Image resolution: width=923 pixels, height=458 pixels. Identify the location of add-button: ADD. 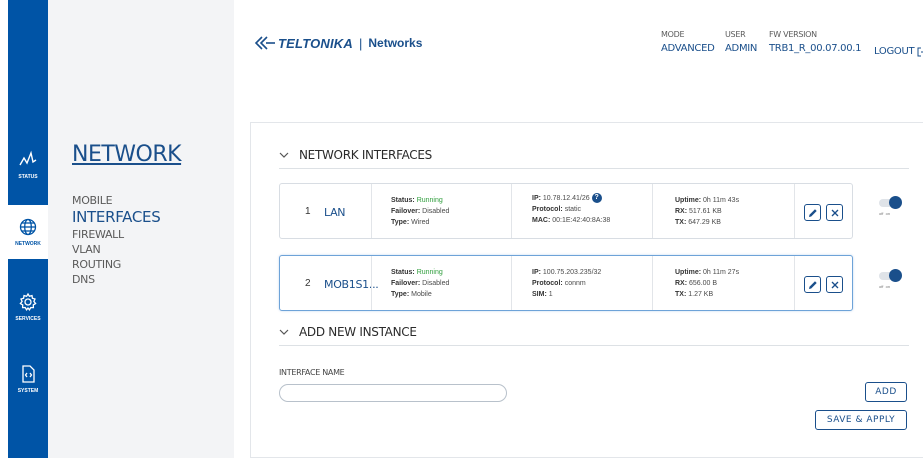
(886, 392).